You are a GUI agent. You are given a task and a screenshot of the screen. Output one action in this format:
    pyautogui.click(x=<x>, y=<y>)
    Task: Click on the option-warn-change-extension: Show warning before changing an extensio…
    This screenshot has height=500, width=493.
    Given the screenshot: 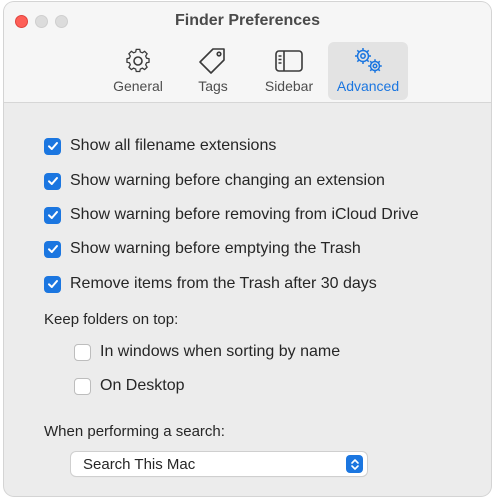 What is the action you would take?
    pyautogui.click(x=214, y=181)
    